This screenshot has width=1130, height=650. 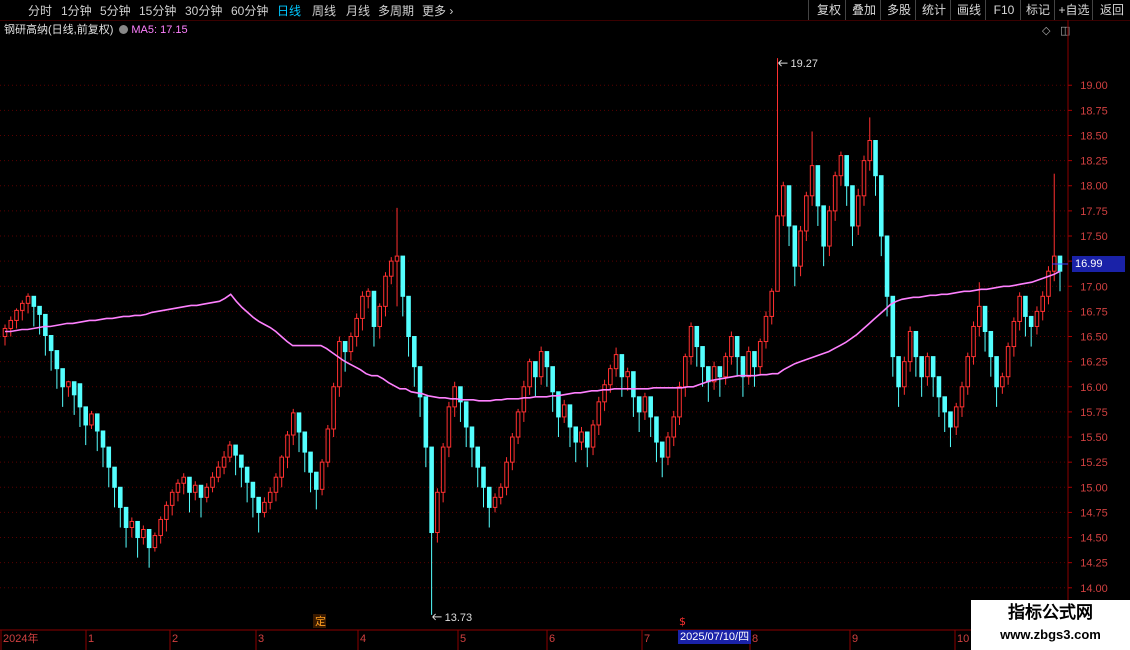 What do you see at coordinates (682, 621) in the screenshot?
I see `event-marker: $` at bounding box center [682, 621].